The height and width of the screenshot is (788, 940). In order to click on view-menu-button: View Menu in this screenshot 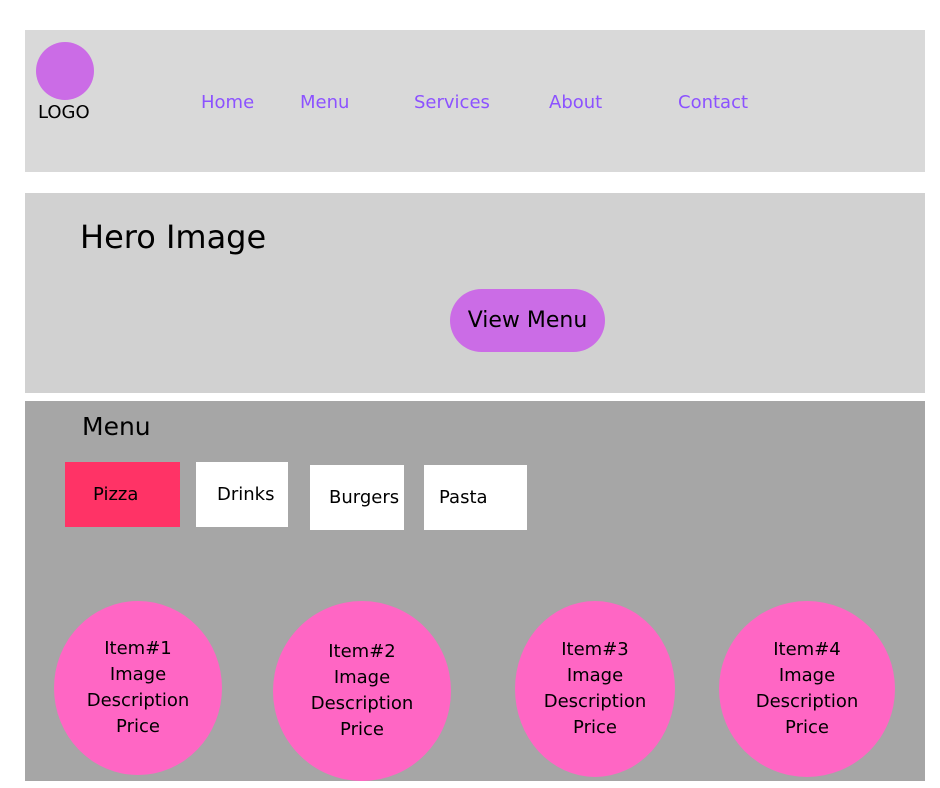, I will do `click(527, 320)`.